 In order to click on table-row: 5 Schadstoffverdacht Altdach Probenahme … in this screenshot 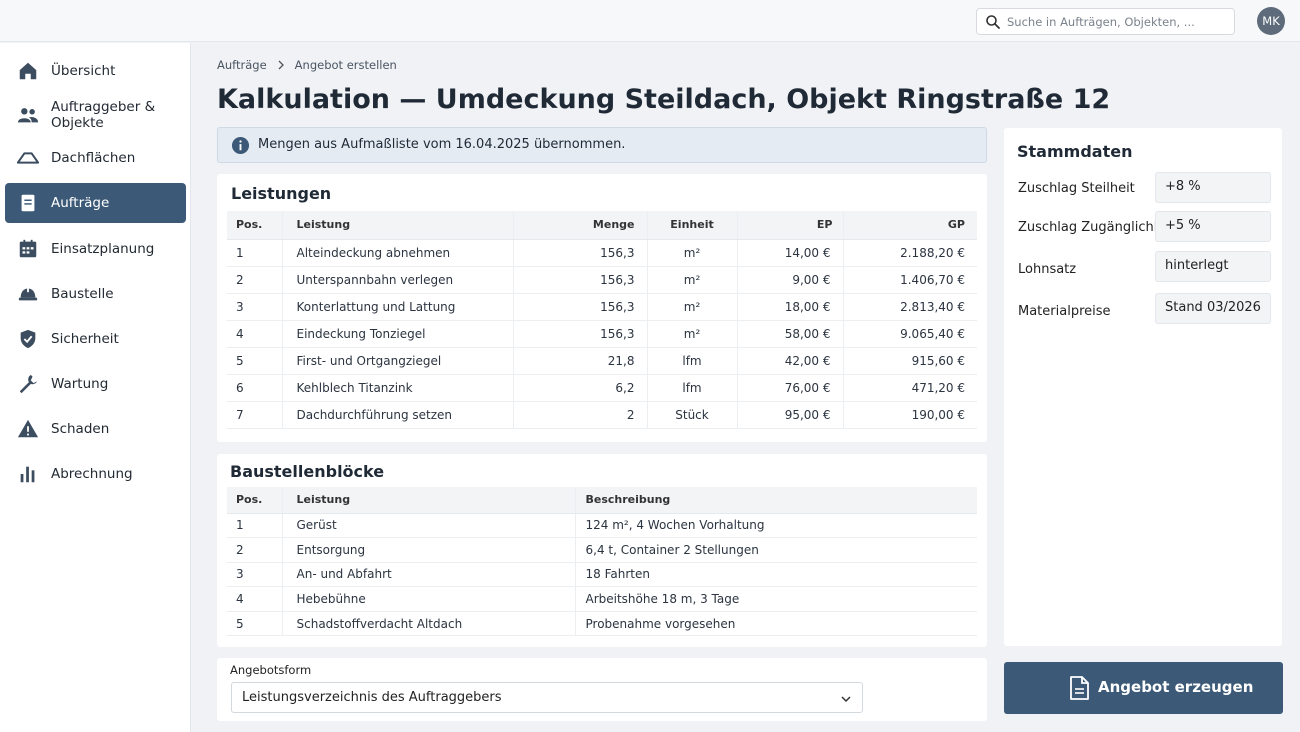, I will do `click(602, 624)`.